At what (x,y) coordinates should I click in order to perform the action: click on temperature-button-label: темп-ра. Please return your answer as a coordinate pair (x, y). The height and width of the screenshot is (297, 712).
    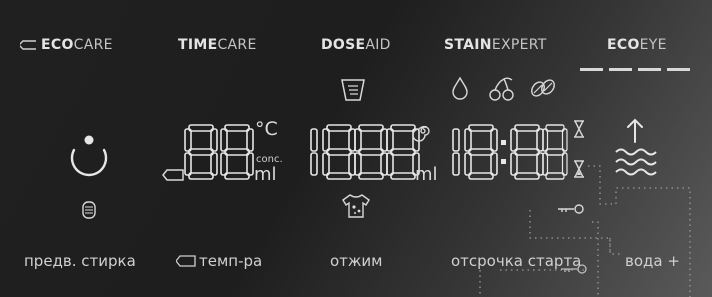
    Looking at the image, I should click on (231, 261).